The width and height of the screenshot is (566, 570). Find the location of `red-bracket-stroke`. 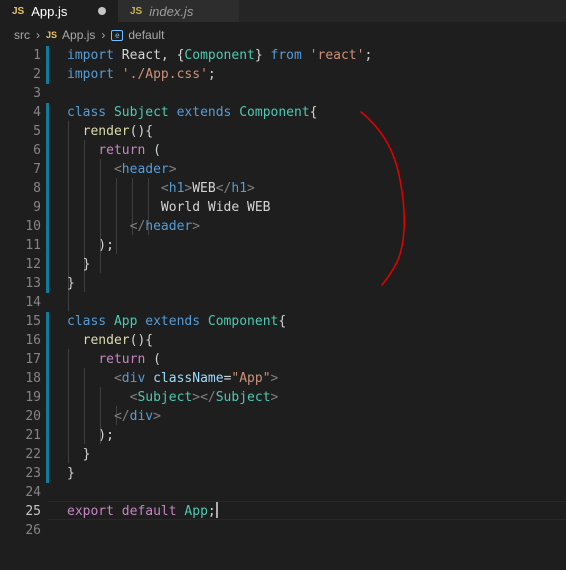

red-bracket-stroke is located at coordinates (383, 198).